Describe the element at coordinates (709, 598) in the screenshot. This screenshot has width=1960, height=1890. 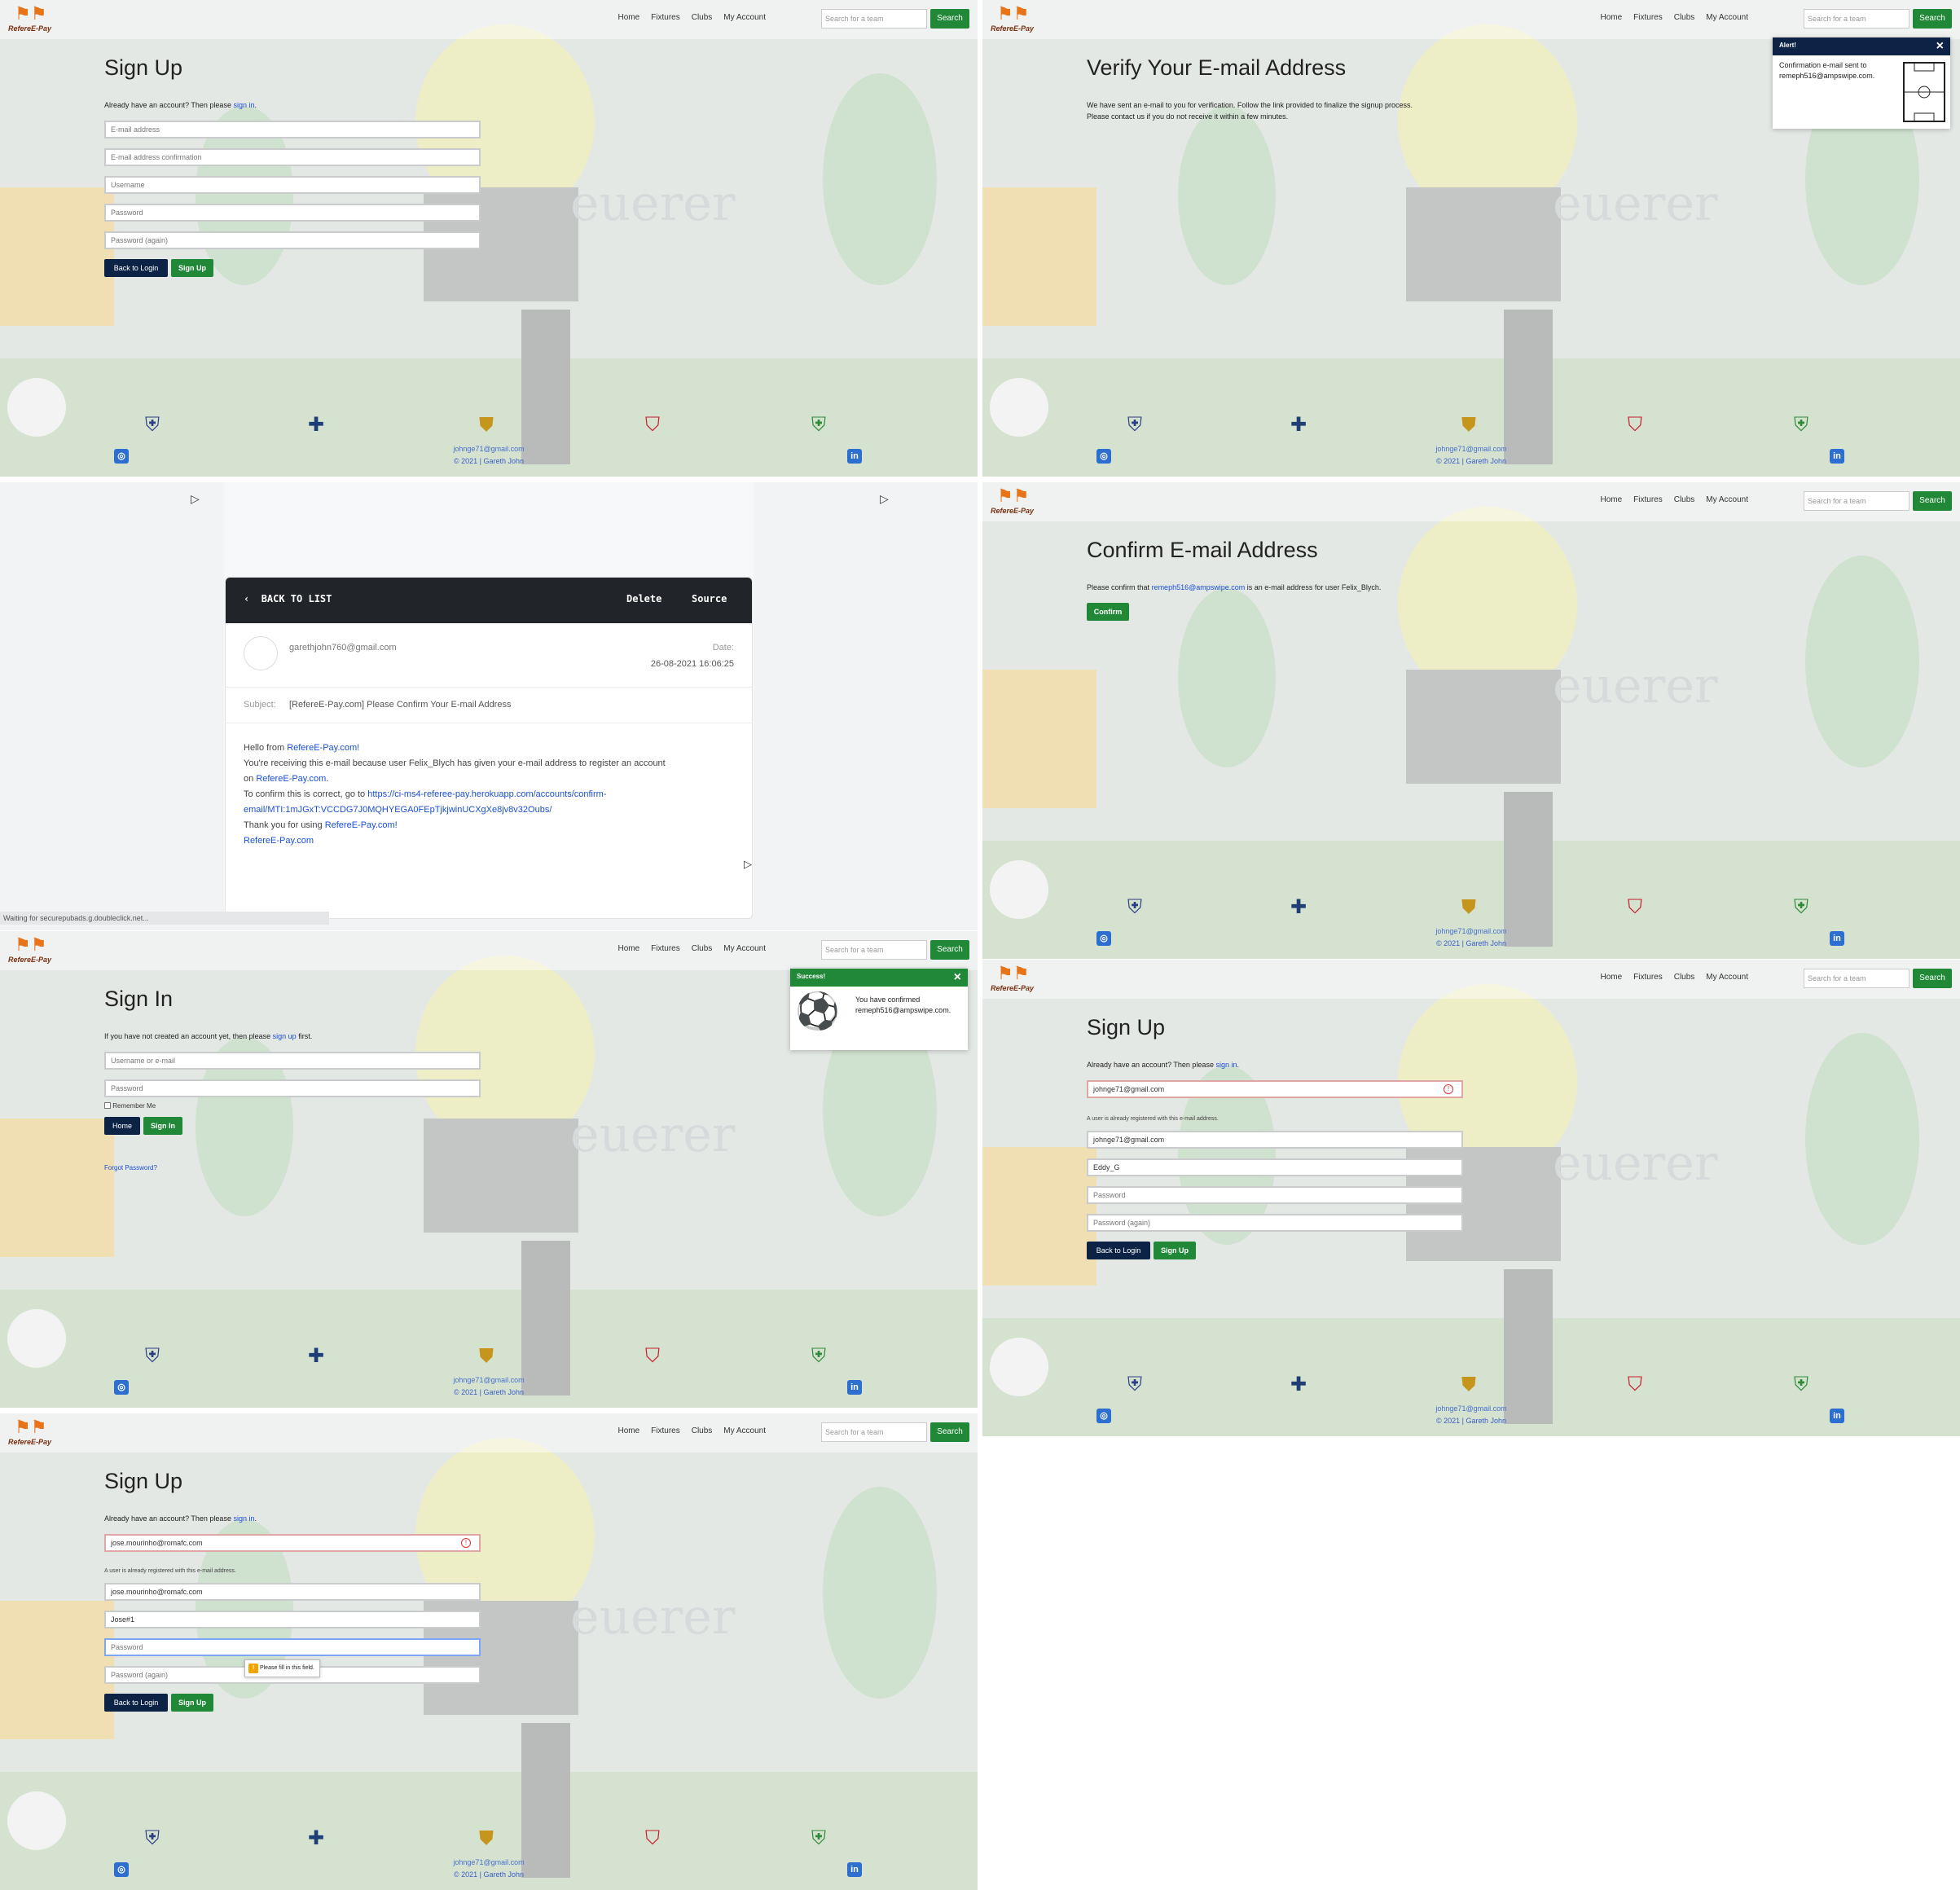
I see `source-button: Source` at that location.